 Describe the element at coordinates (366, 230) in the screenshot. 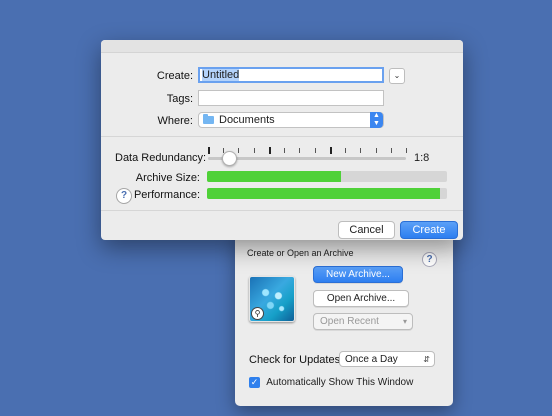

I see `cancel-button: Cancel` at that location.